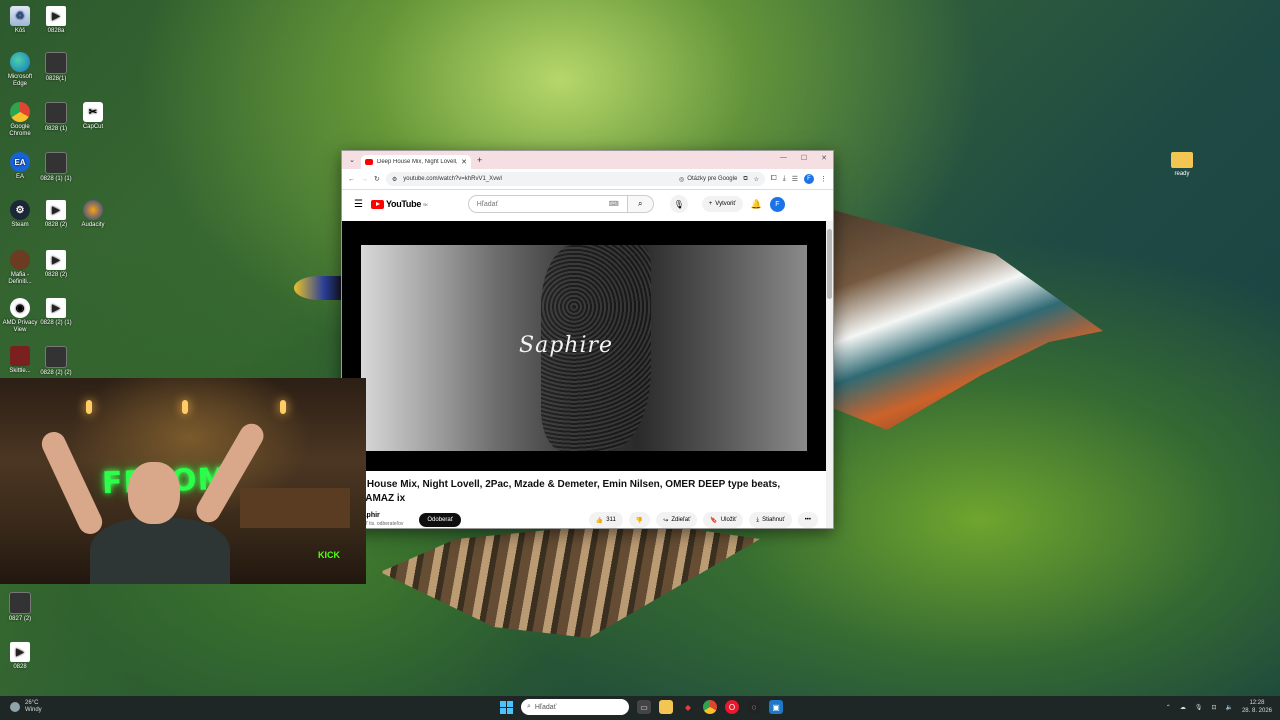 The width and height of the screenshot is (1280, 720). Describe the element at coordinates (20, 356) in the screenshot. I see `game-icon` at that location.